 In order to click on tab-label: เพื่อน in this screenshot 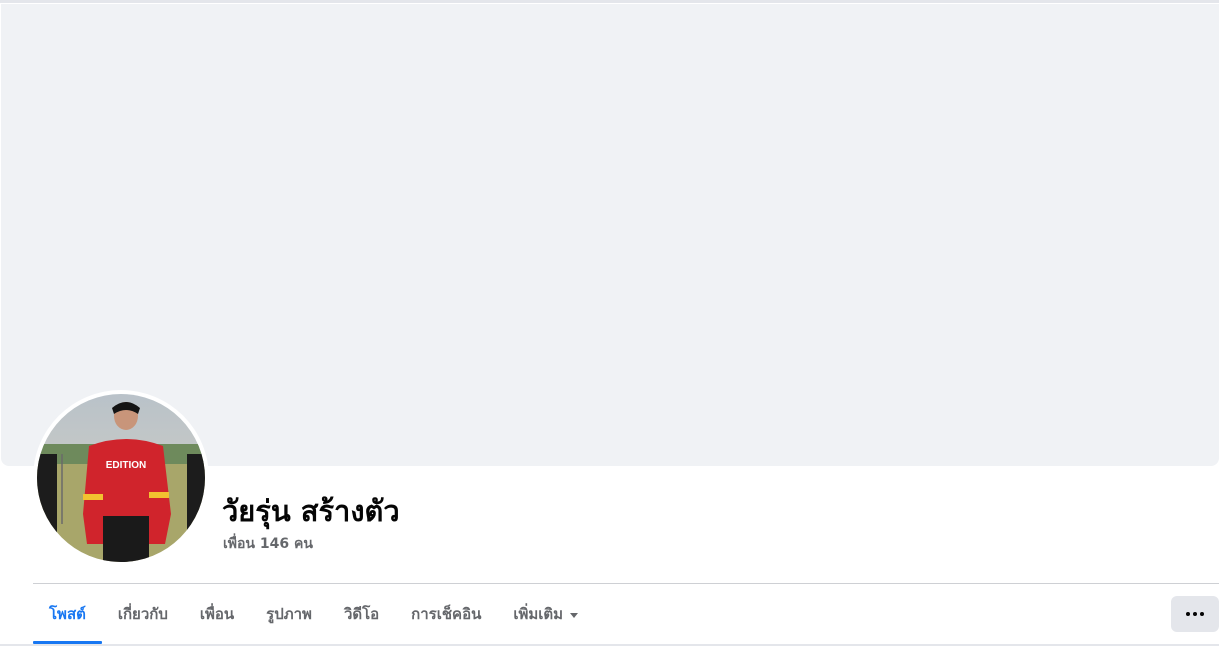, I will do `click(217, 614)`.